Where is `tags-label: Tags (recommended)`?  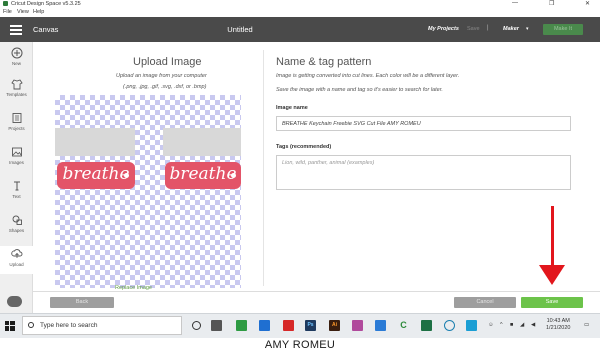 tags-label: Tags (recommended) is located at coordinates (304, 147).